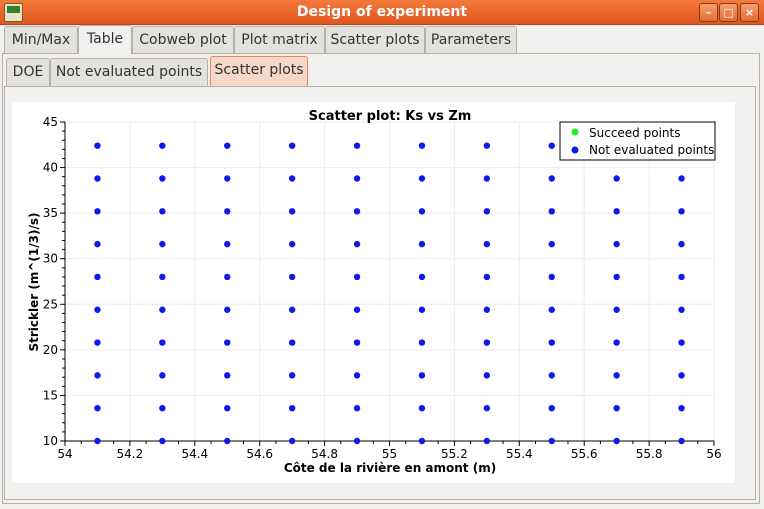 The image size is (764, 509). What do you see at coordinates (50, 304) in the screenshot?
I see `y-tick-label: 25` at bounding box center [50, 304].